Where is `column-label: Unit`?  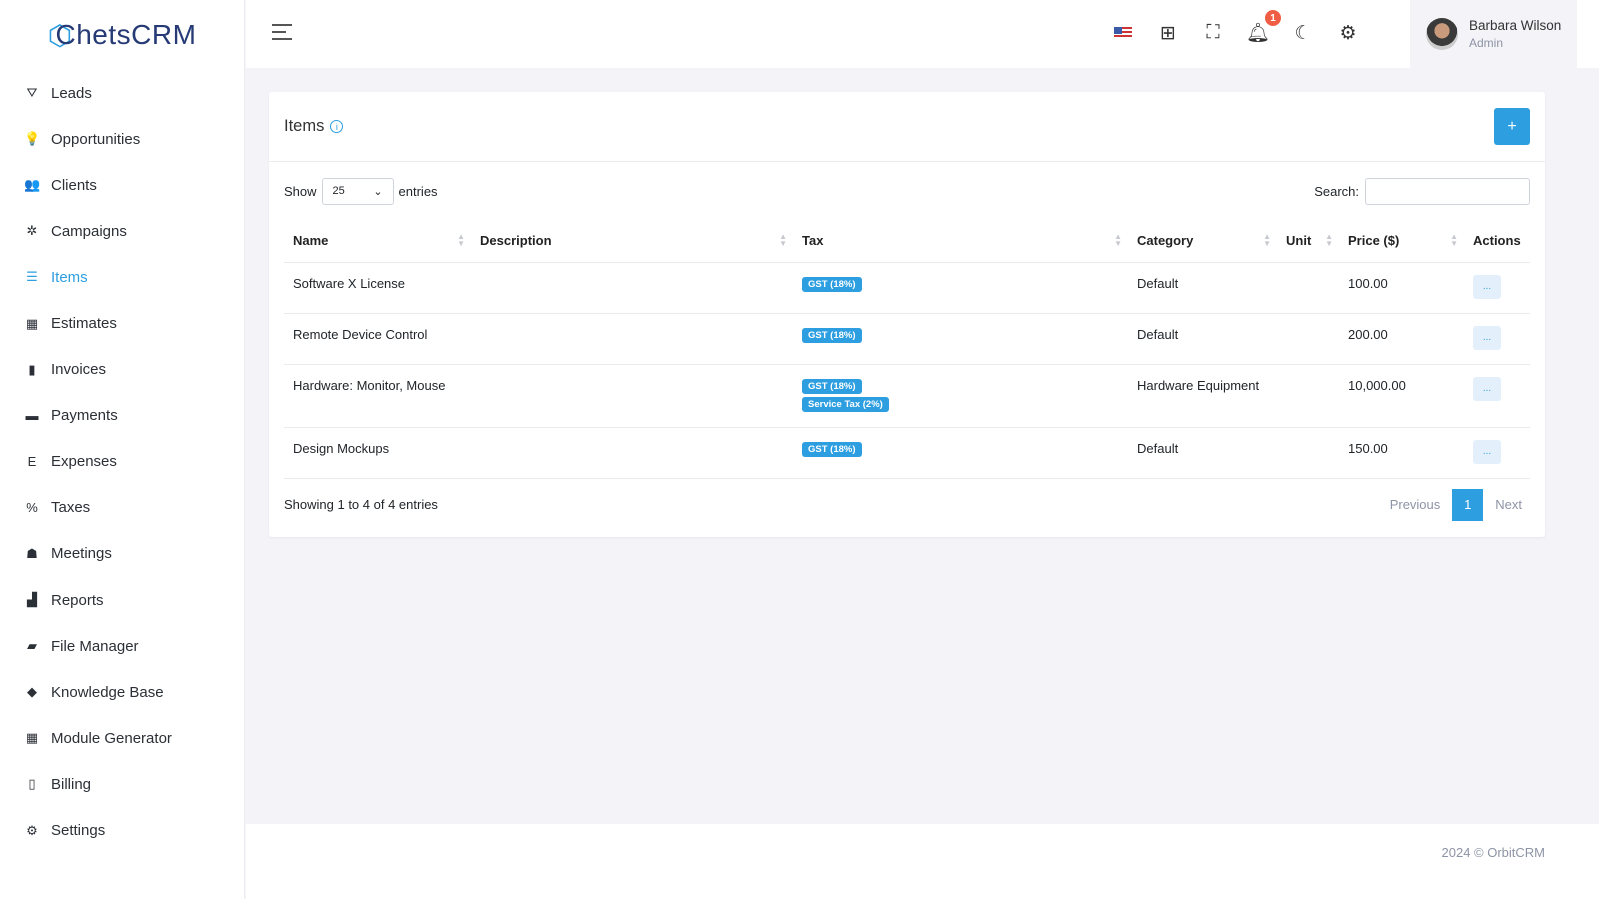 column-label: Unit is located at coordinates (1299, 241).